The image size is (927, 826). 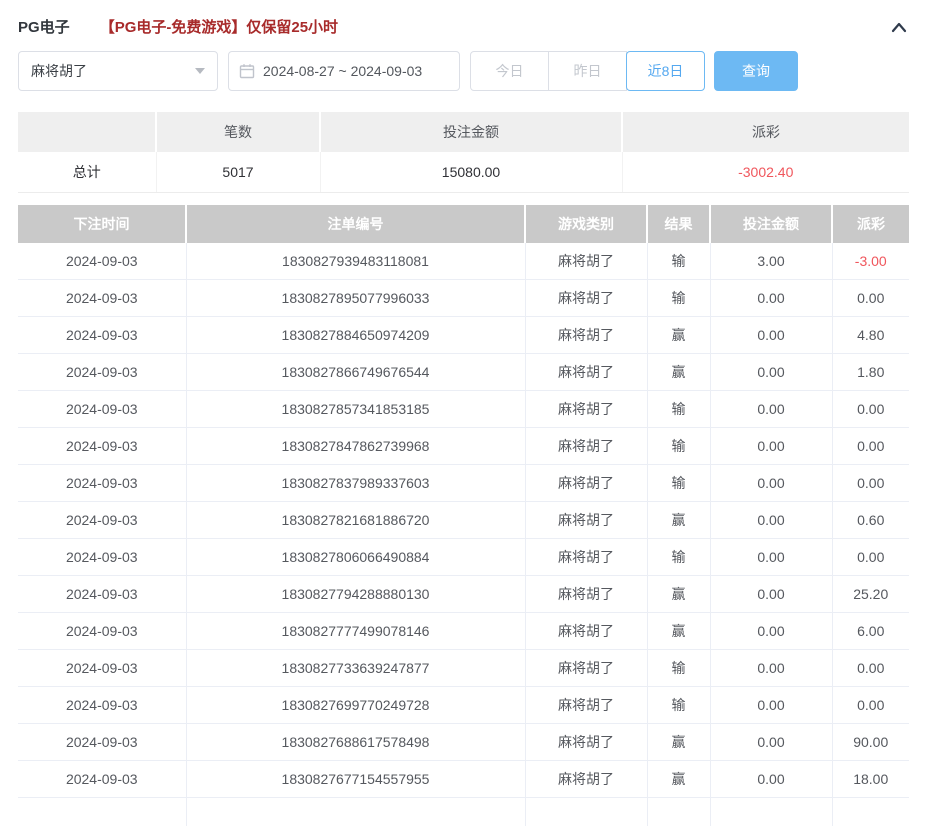 What do you see at coordinates (665, 71) in the screenshot?
I see `last-8-days-button: 近8日` at bounding box center [665, 71].